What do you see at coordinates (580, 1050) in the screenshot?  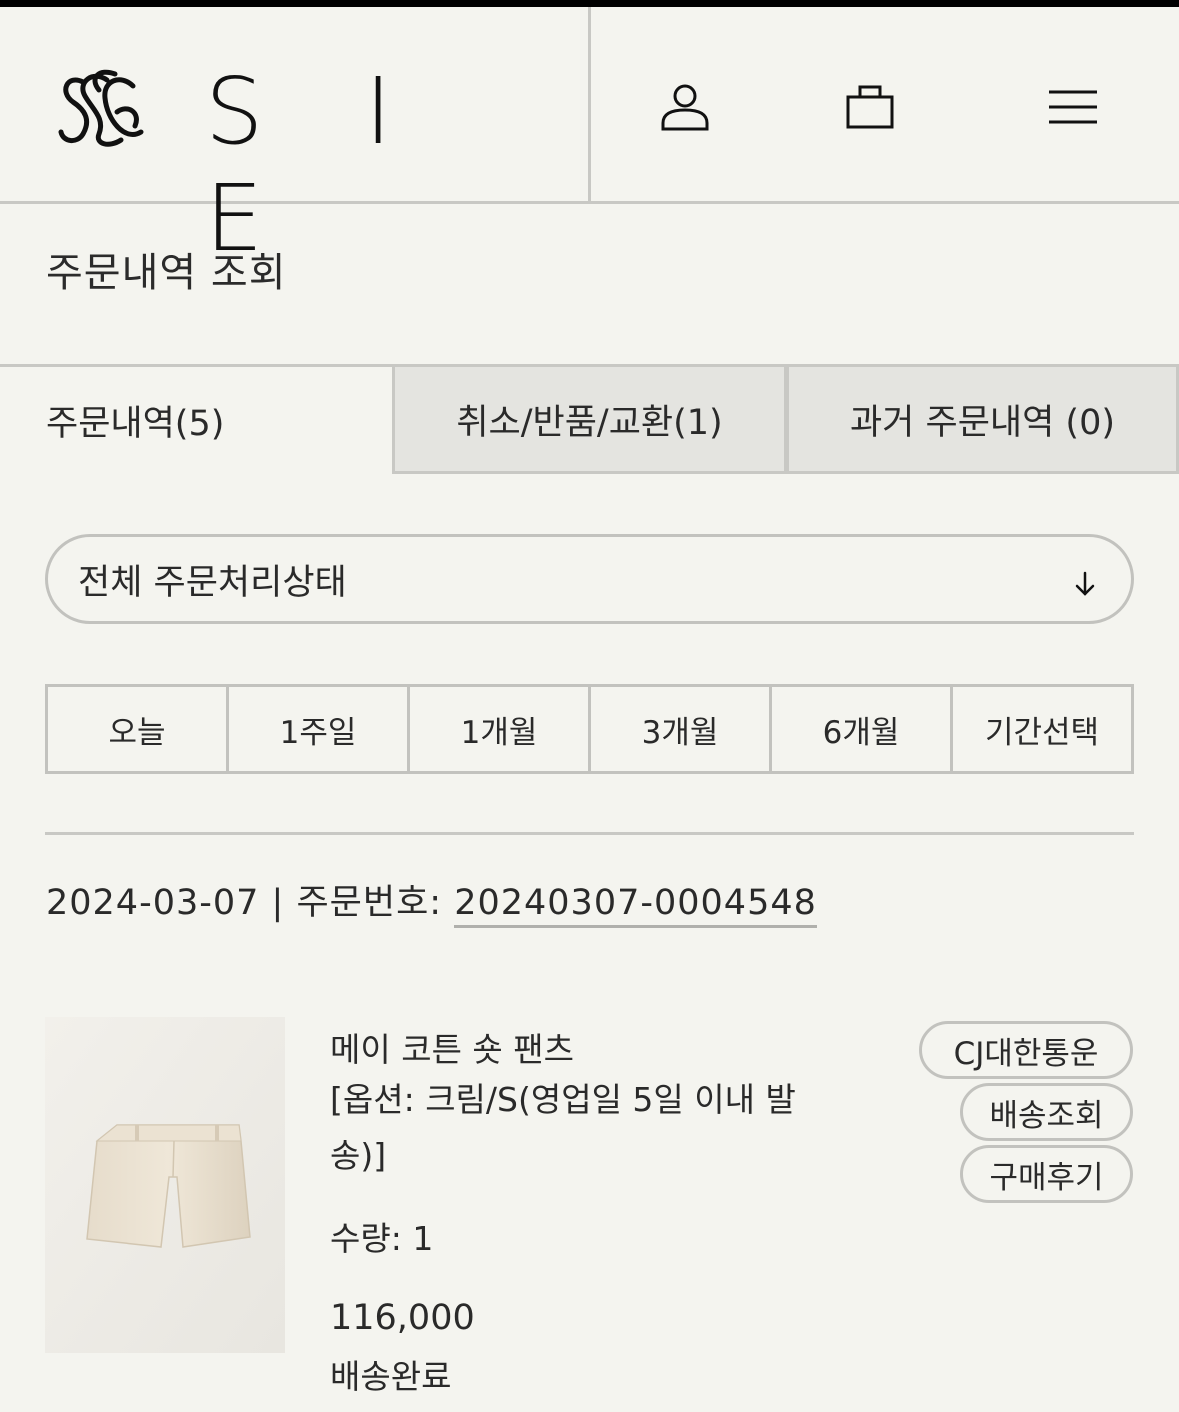 I see `product-name: 메이 코튼 숏 팬츠` at bounding box center [580, 1050].